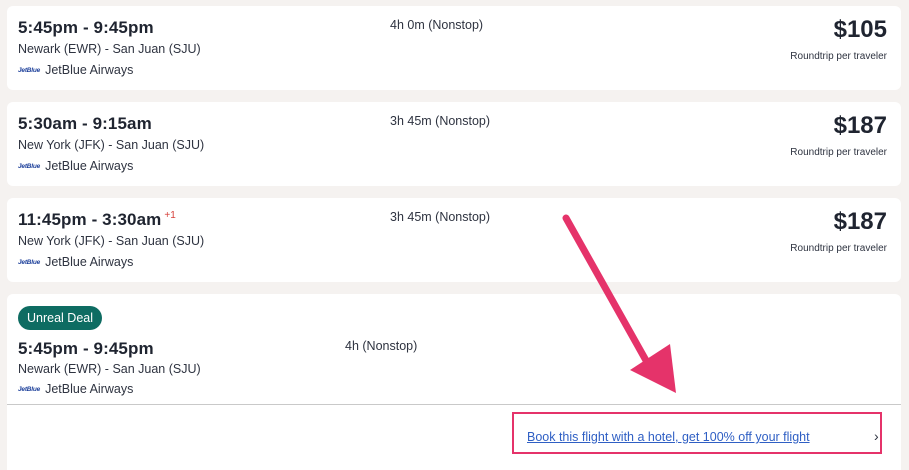 The image size is (909, 470). I want to click on flight-times: 11:45pm - 3:30am +1, so click(97, 219).